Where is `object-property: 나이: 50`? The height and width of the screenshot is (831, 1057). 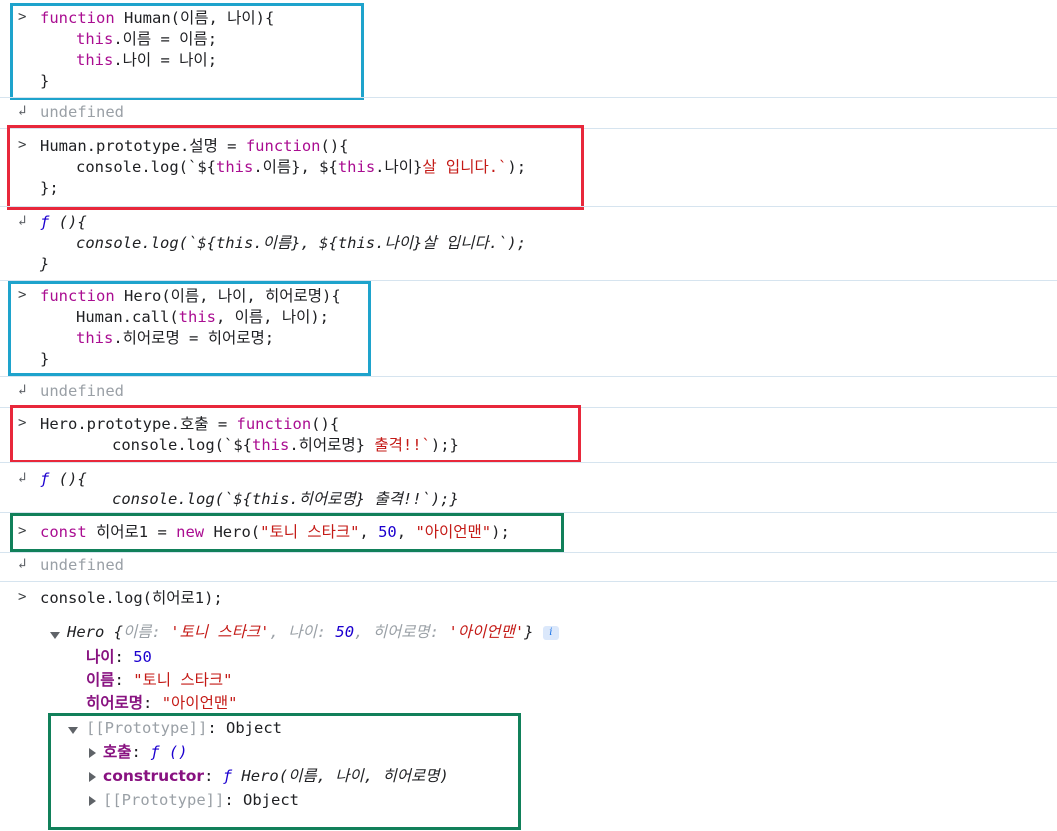
object-property: 나이: 50 is located at coordinates (119, 657).